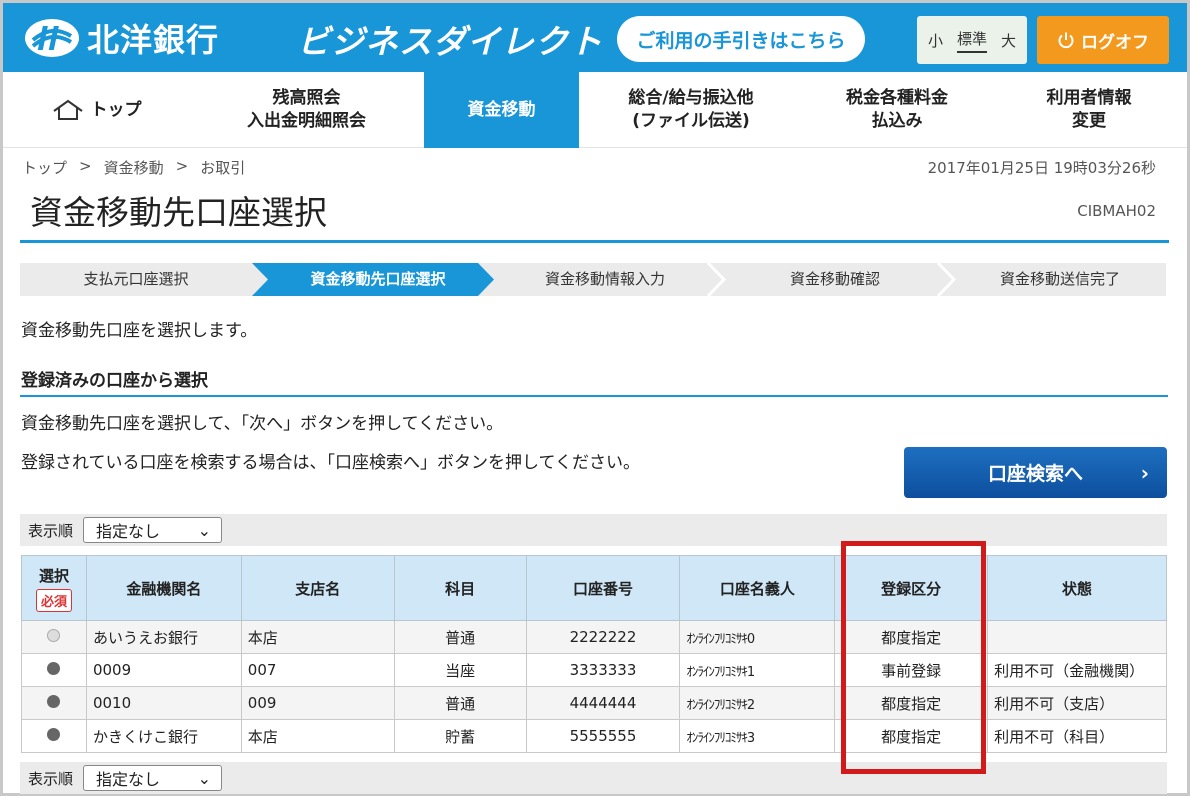 The height and width of the screenshot is (796, 1190). I want to click on section-title: 登録済みの口座から選択, so click(114, 381).